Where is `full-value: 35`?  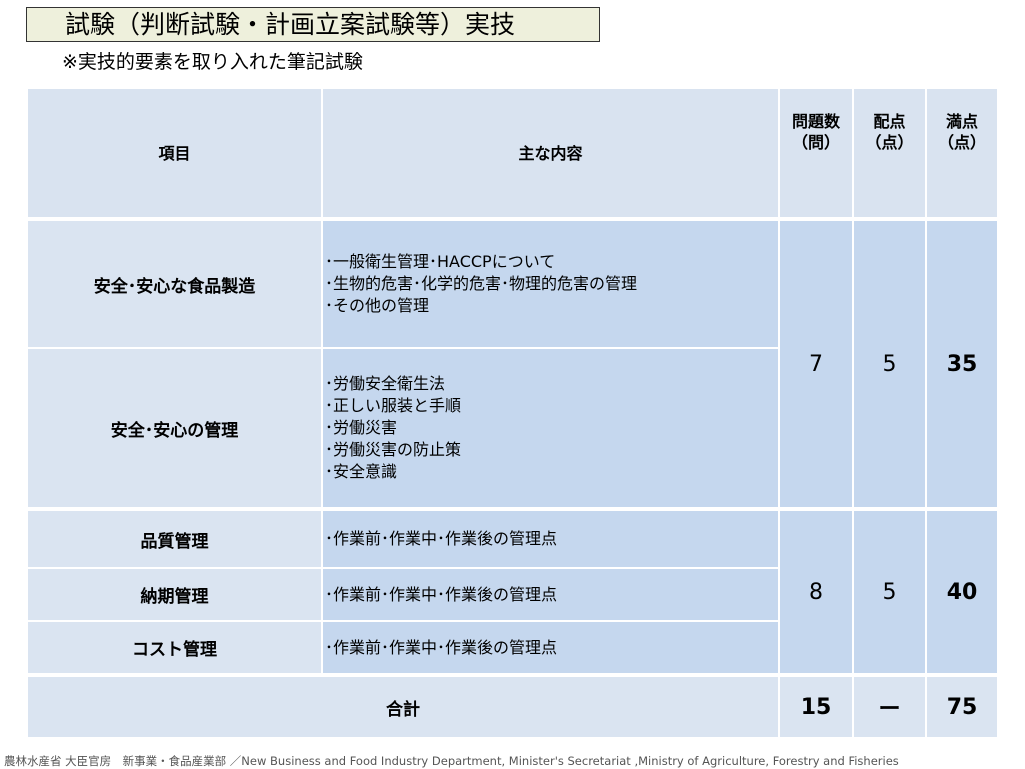 full-value: 35 is located at coordinates (962, 364).